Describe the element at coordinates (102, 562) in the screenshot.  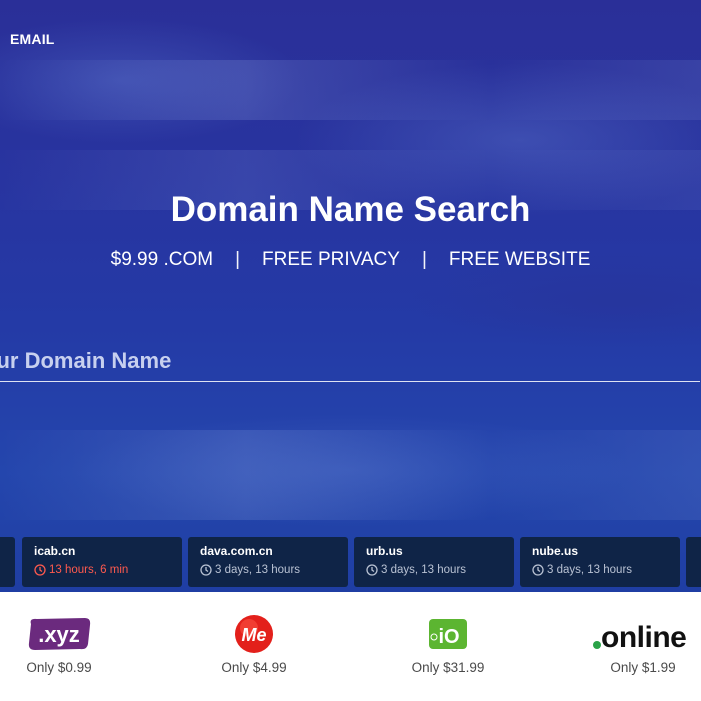
I see `auction-card: icab.cn 13 hours, 6 min` at that location.